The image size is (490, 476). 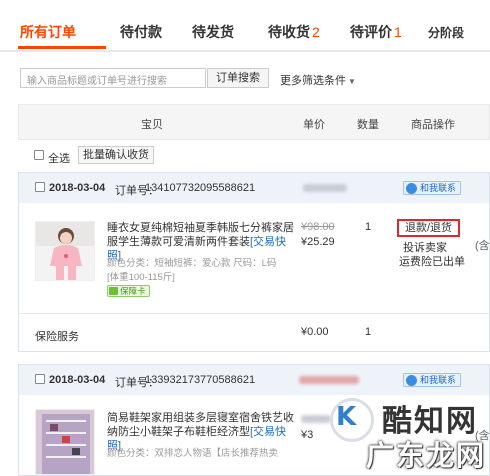 I want to click on refund-return-link: 退款/退货, so click(x=429, y=228).